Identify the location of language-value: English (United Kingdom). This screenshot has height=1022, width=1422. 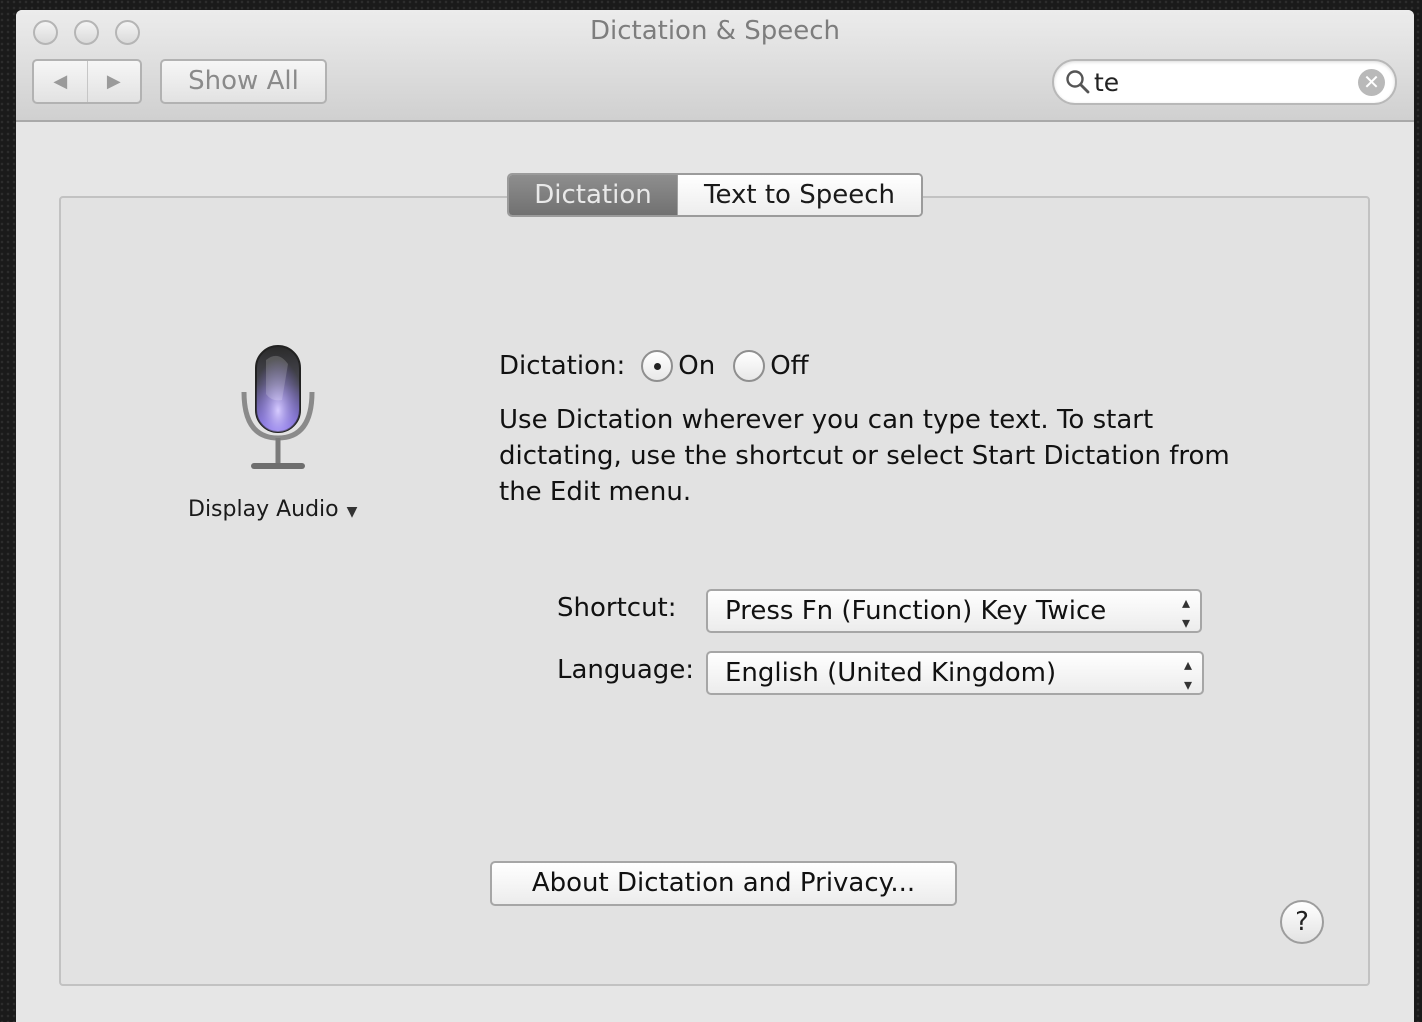
(891, 673).